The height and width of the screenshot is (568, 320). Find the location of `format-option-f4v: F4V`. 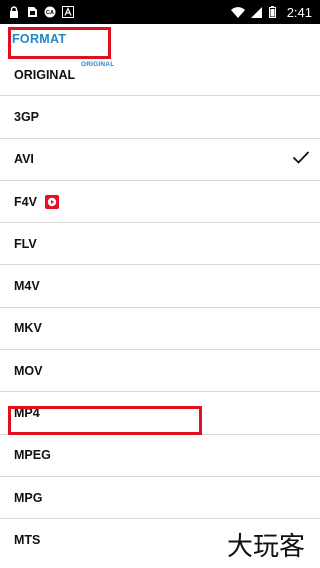

format-option-f4v: F4V is located at coordinates (160, 202).